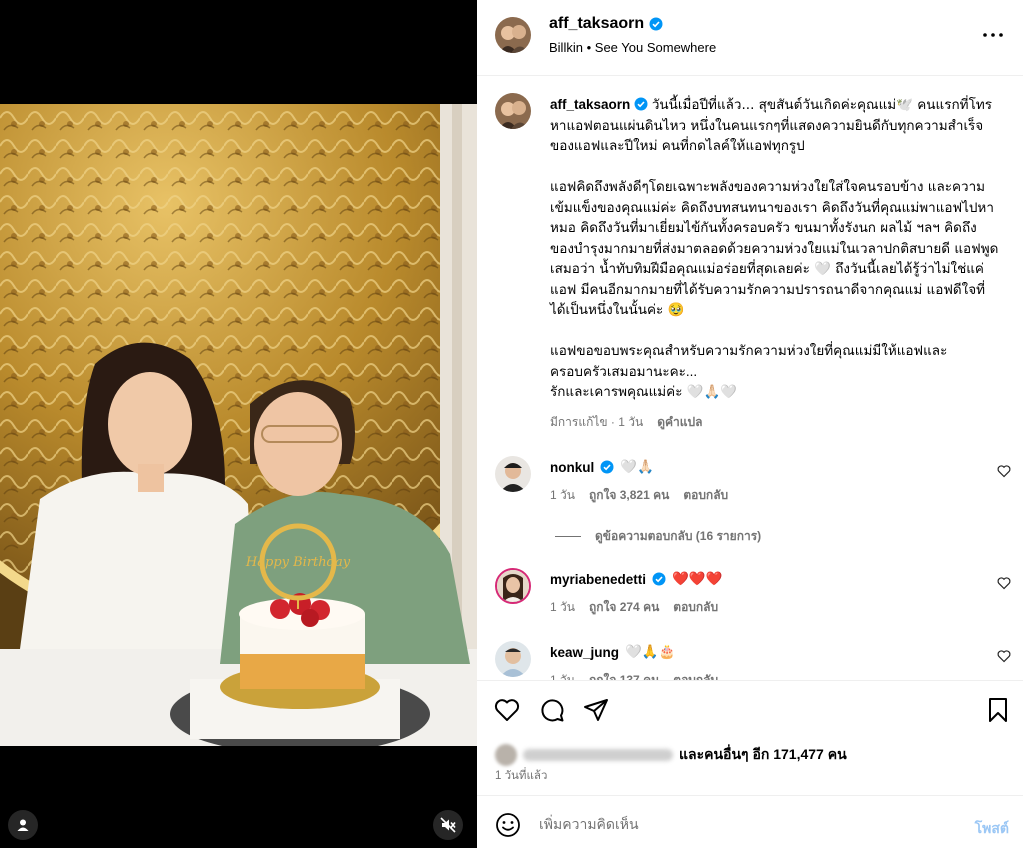  What do you see at coordinates (650, 652) in the screenshot?
I see `comment-text: 🤍🙏🎂` at bounding box center [650, 652].